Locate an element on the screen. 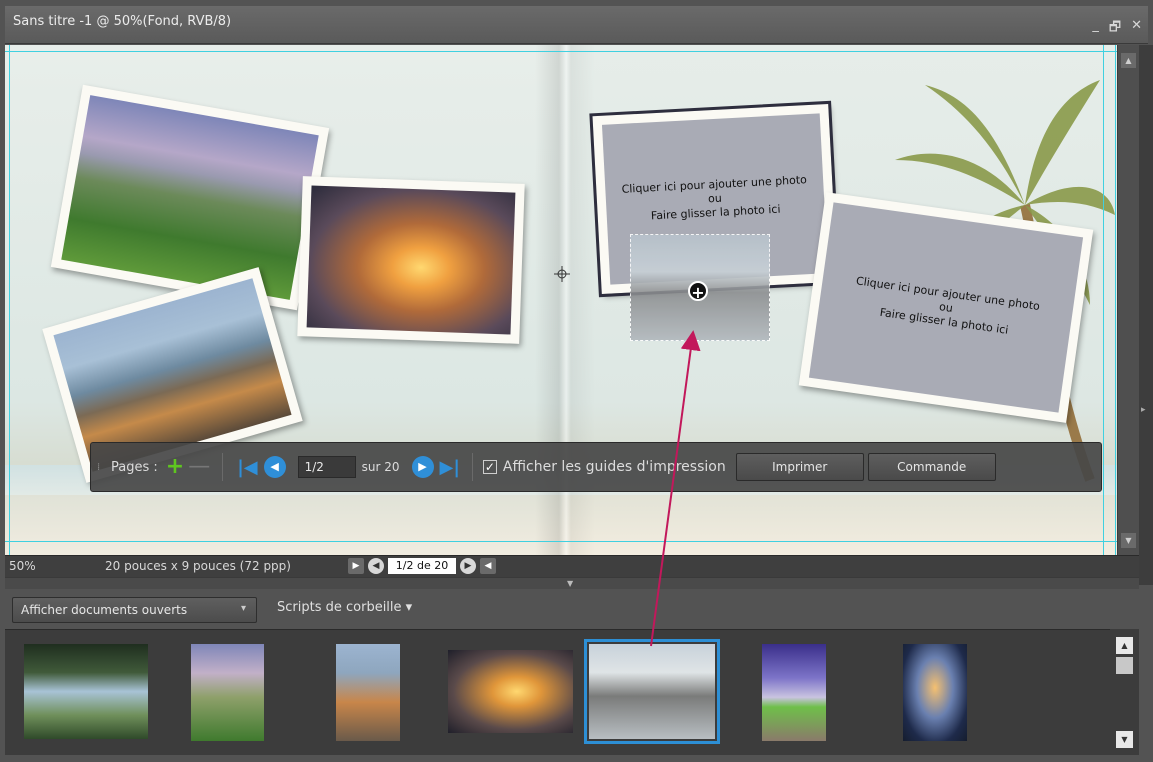 This screenshot has height=762, width=1153. add-drop-cursor-icon: + is located at coordinates (698, 291).